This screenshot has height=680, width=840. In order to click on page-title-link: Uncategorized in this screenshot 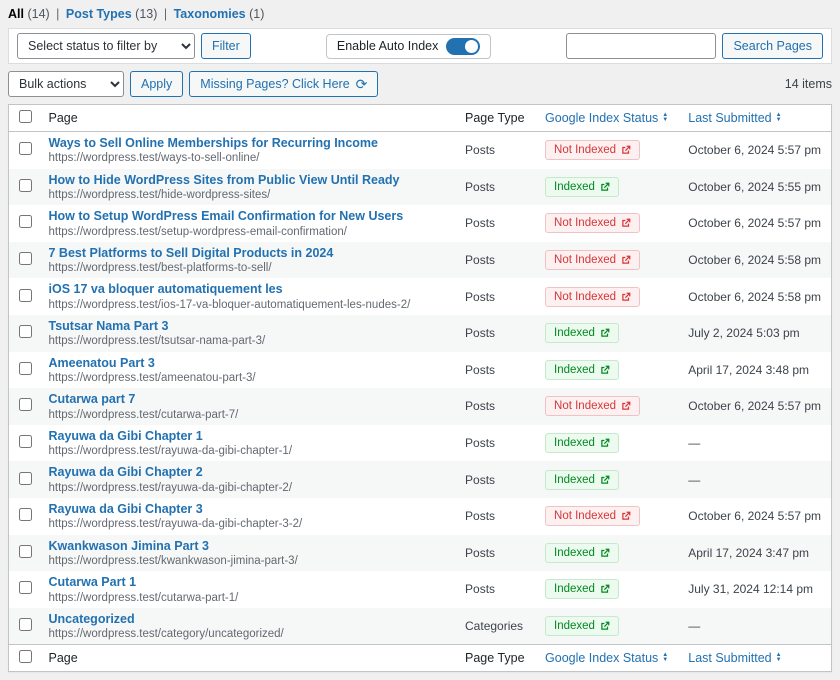, I will do `click(92, 619)`.